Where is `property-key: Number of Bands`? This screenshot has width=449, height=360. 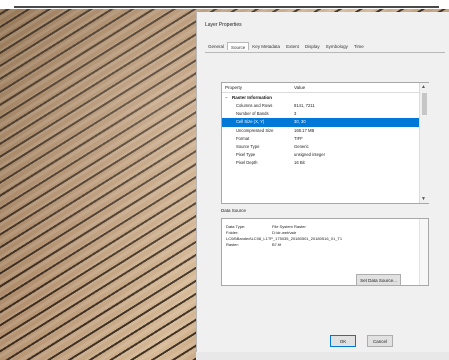 property-key: Number of Bands is located at coordinates (252, 114).